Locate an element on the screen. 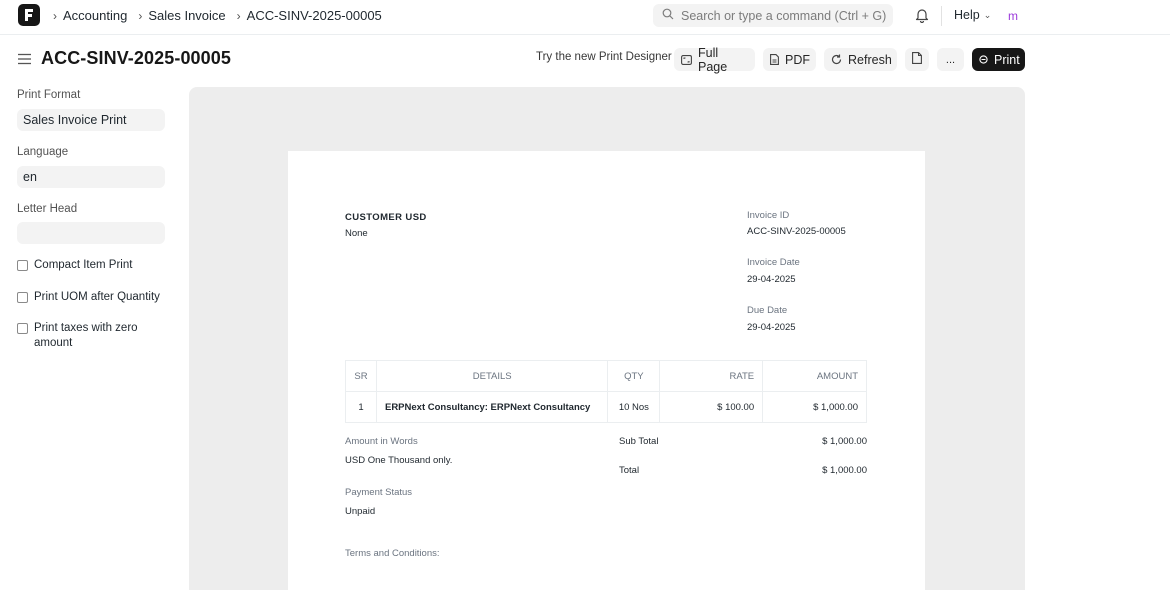 This screenshot has height=590, width=1170. refresh-label: Refresh is located at coordinates (870, 59).